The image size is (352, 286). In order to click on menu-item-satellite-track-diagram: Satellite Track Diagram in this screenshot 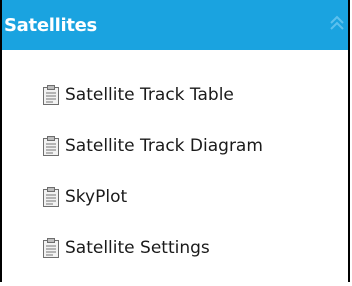, I will do `click(152, 146)`.